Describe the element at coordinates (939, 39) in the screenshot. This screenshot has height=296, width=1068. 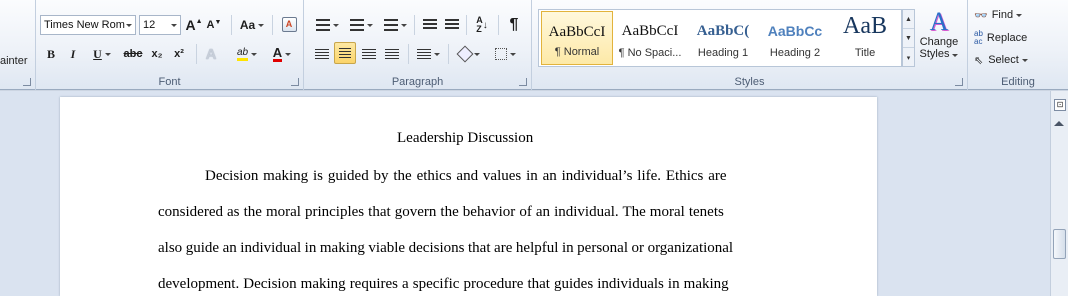
I see `change-styles-button: A Change Styles` at that location.